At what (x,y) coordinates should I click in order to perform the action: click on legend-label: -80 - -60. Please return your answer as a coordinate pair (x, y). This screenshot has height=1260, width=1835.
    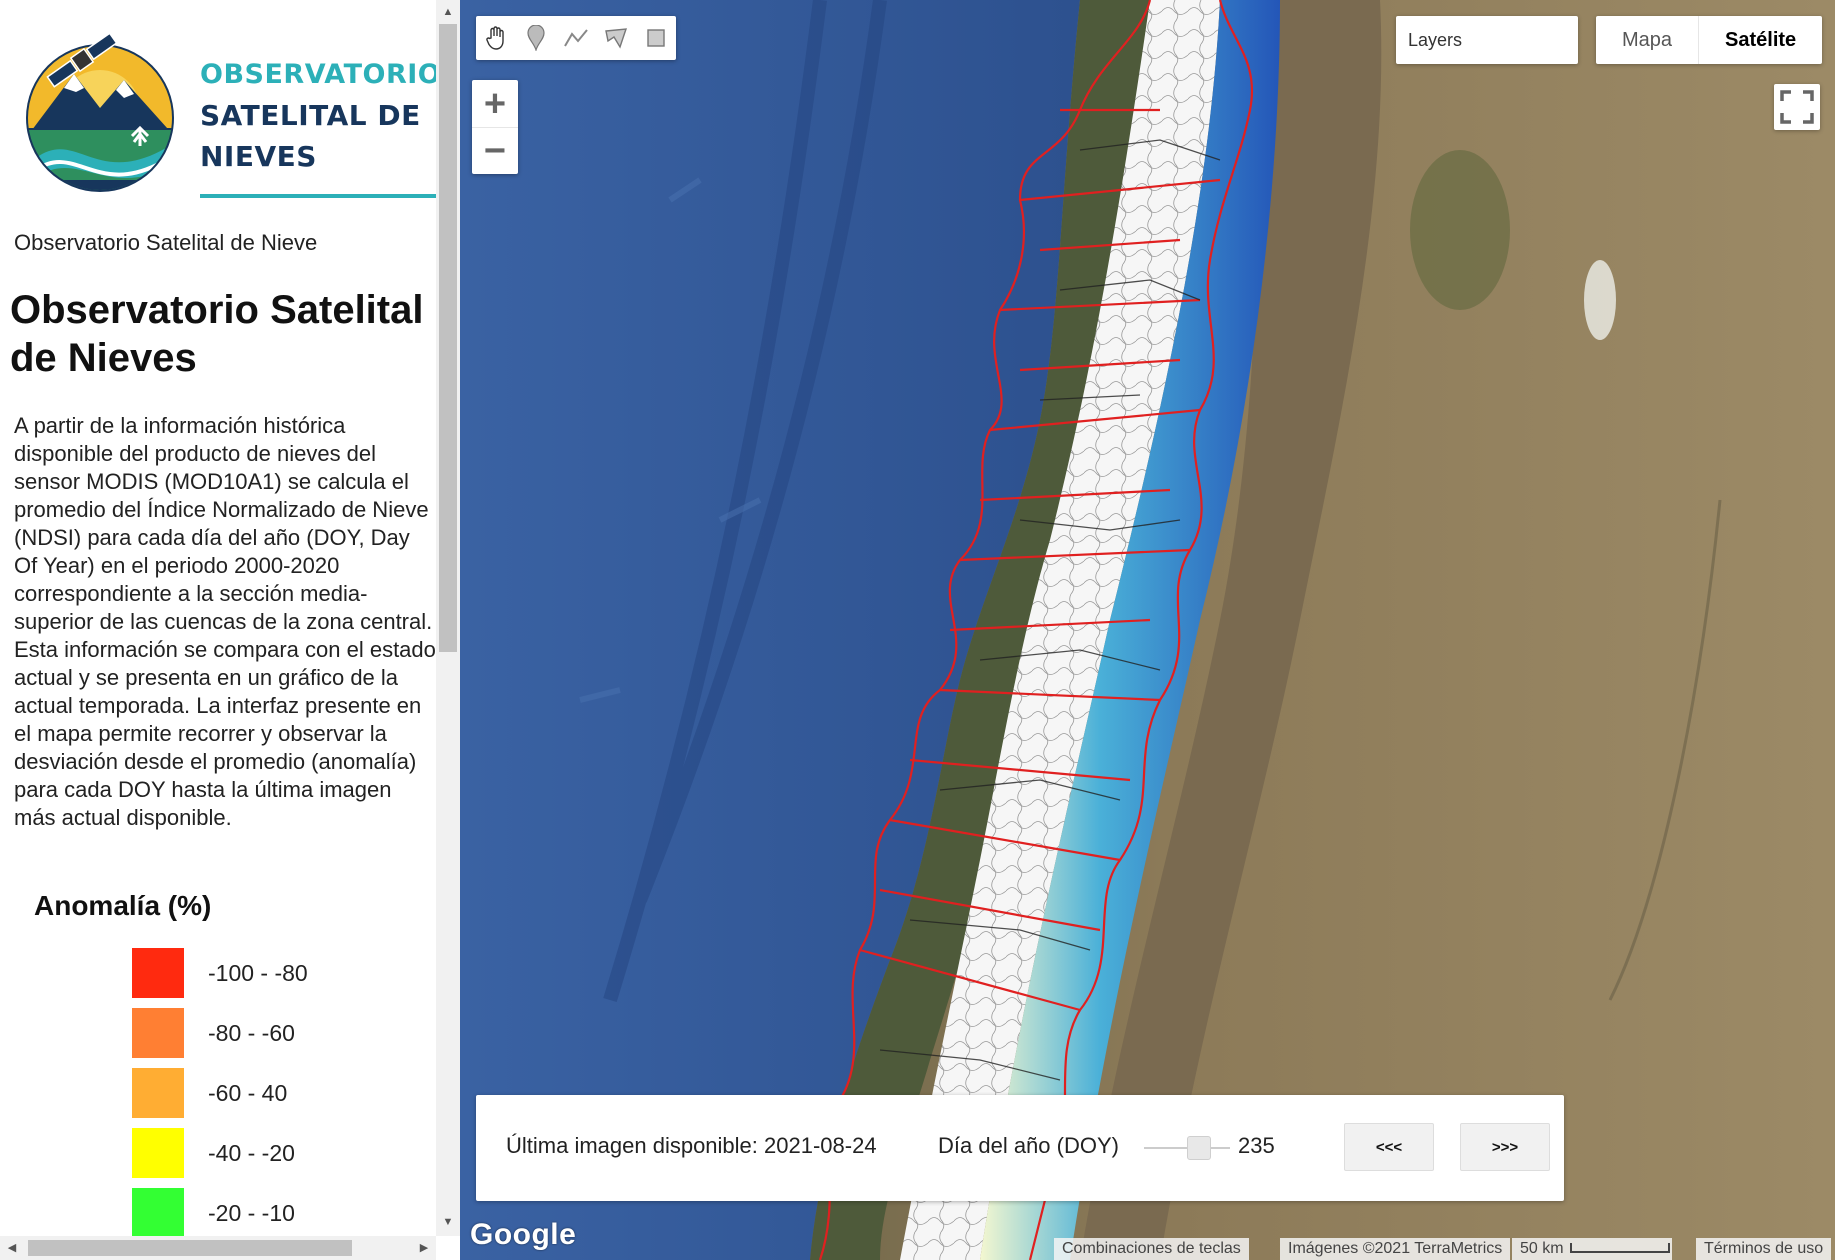
    Looking at the image, I should click on (251, 1033).